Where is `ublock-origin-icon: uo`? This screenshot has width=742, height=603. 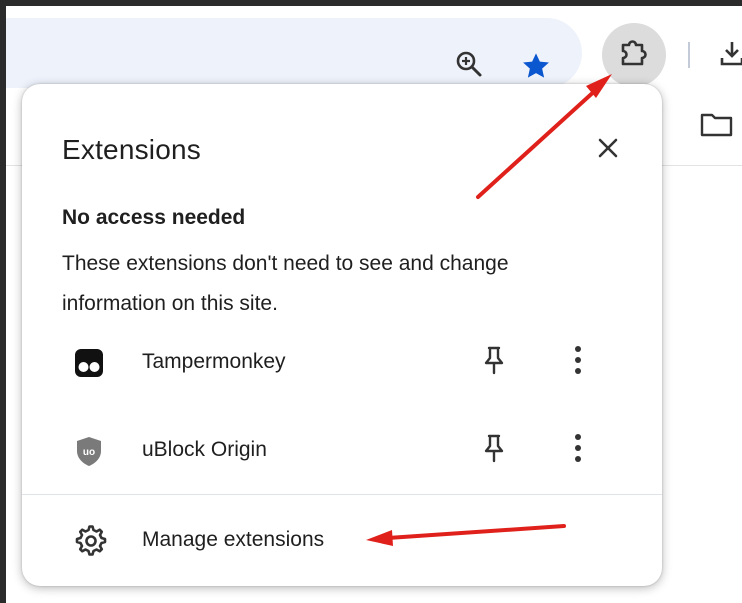 ublock-origin-icon: uo is located at coordinates (89, 451).